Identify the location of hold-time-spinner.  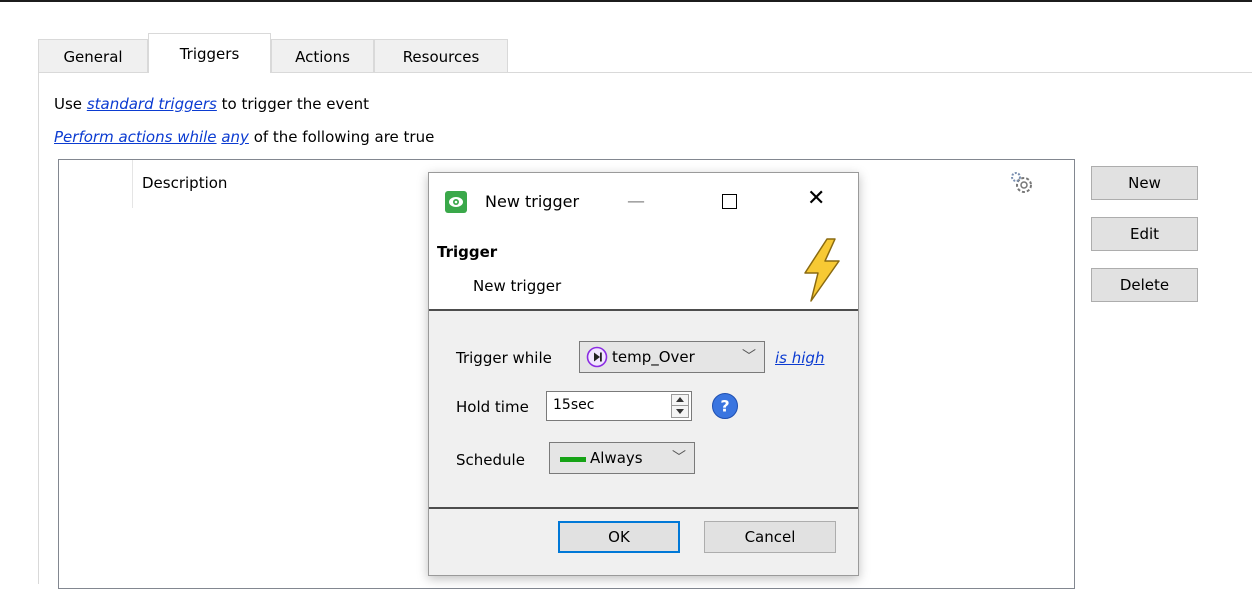
(680, 406).